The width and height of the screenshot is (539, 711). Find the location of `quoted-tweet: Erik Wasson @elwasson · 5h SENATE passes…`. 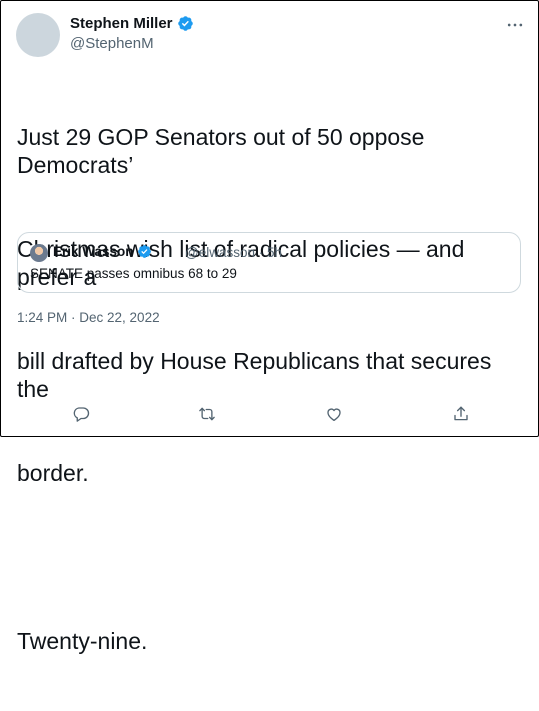

quoted-tweet: Erik Wasson @elwasson · 5h SENATE passes… is located at coordinates (269, 262).